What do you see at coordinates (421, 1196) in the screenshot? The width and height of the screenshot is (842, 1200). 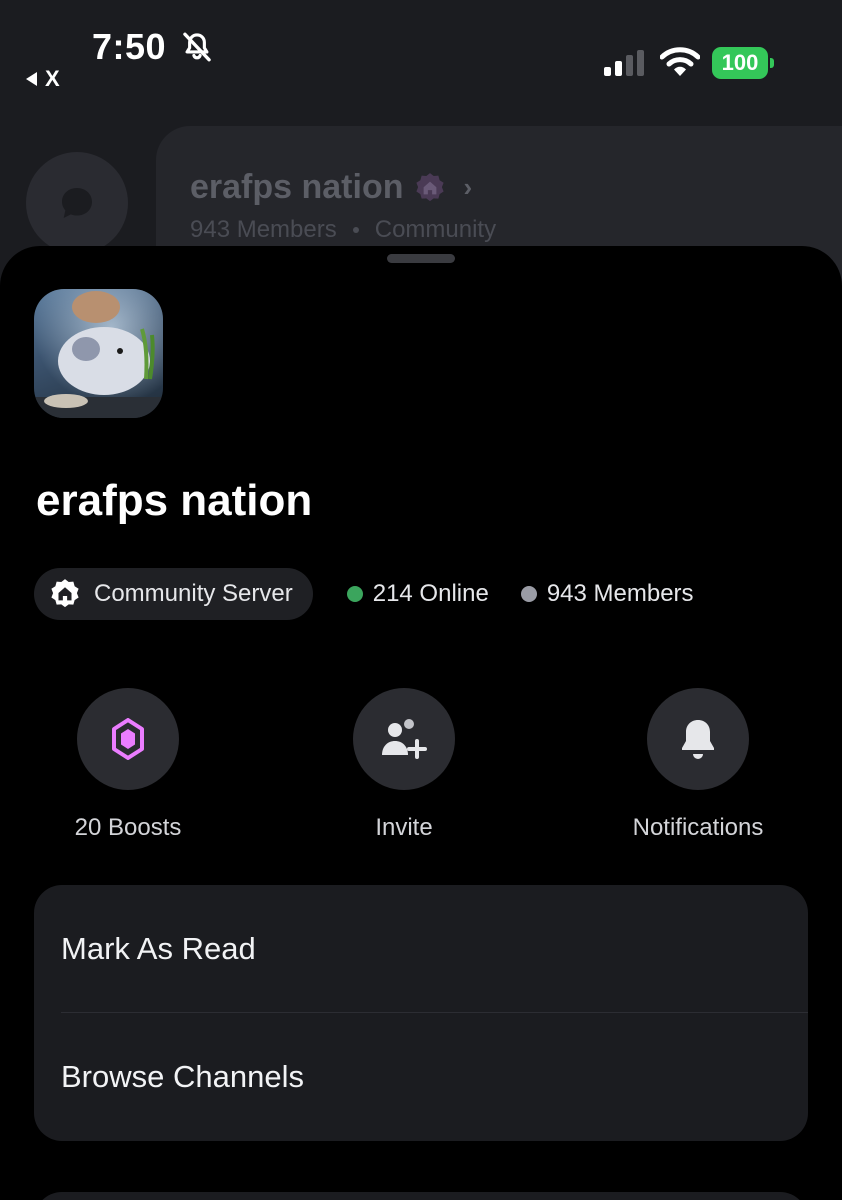 I see `next-menu-card` at bounding box center [421, 1196].